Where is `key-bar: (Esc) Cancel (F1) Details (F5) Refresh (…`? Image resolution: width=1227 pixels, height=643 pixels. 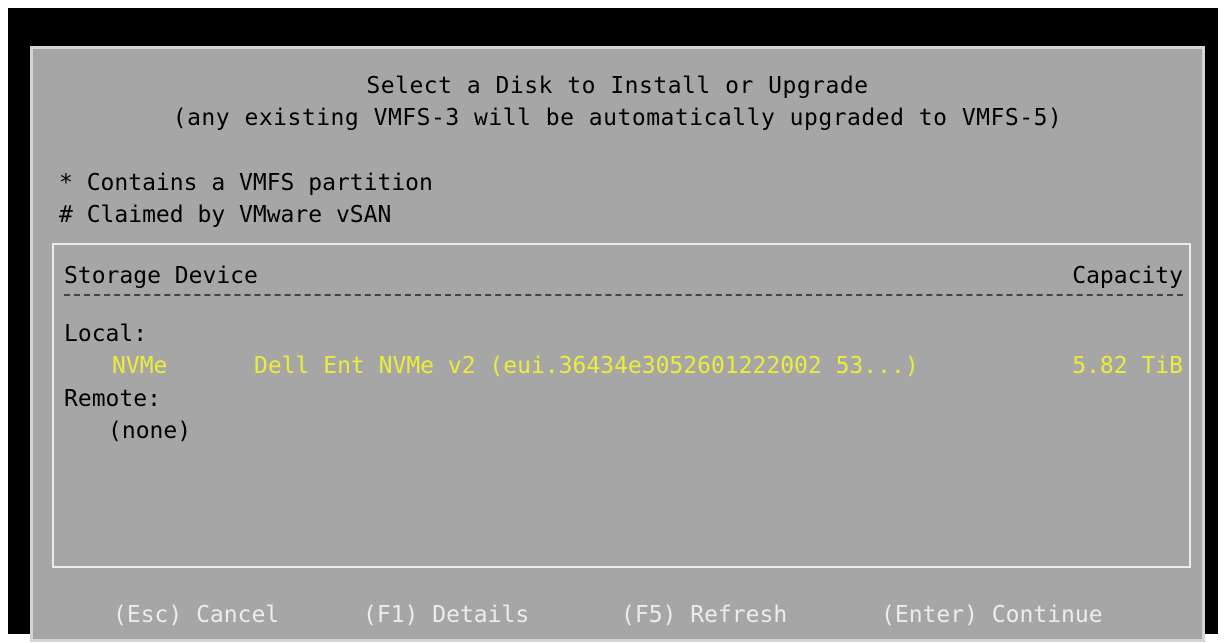
key-bar: (Esc) Cancel (F1) Details (F5) Refresh (… is located at coordinates (617, 615).